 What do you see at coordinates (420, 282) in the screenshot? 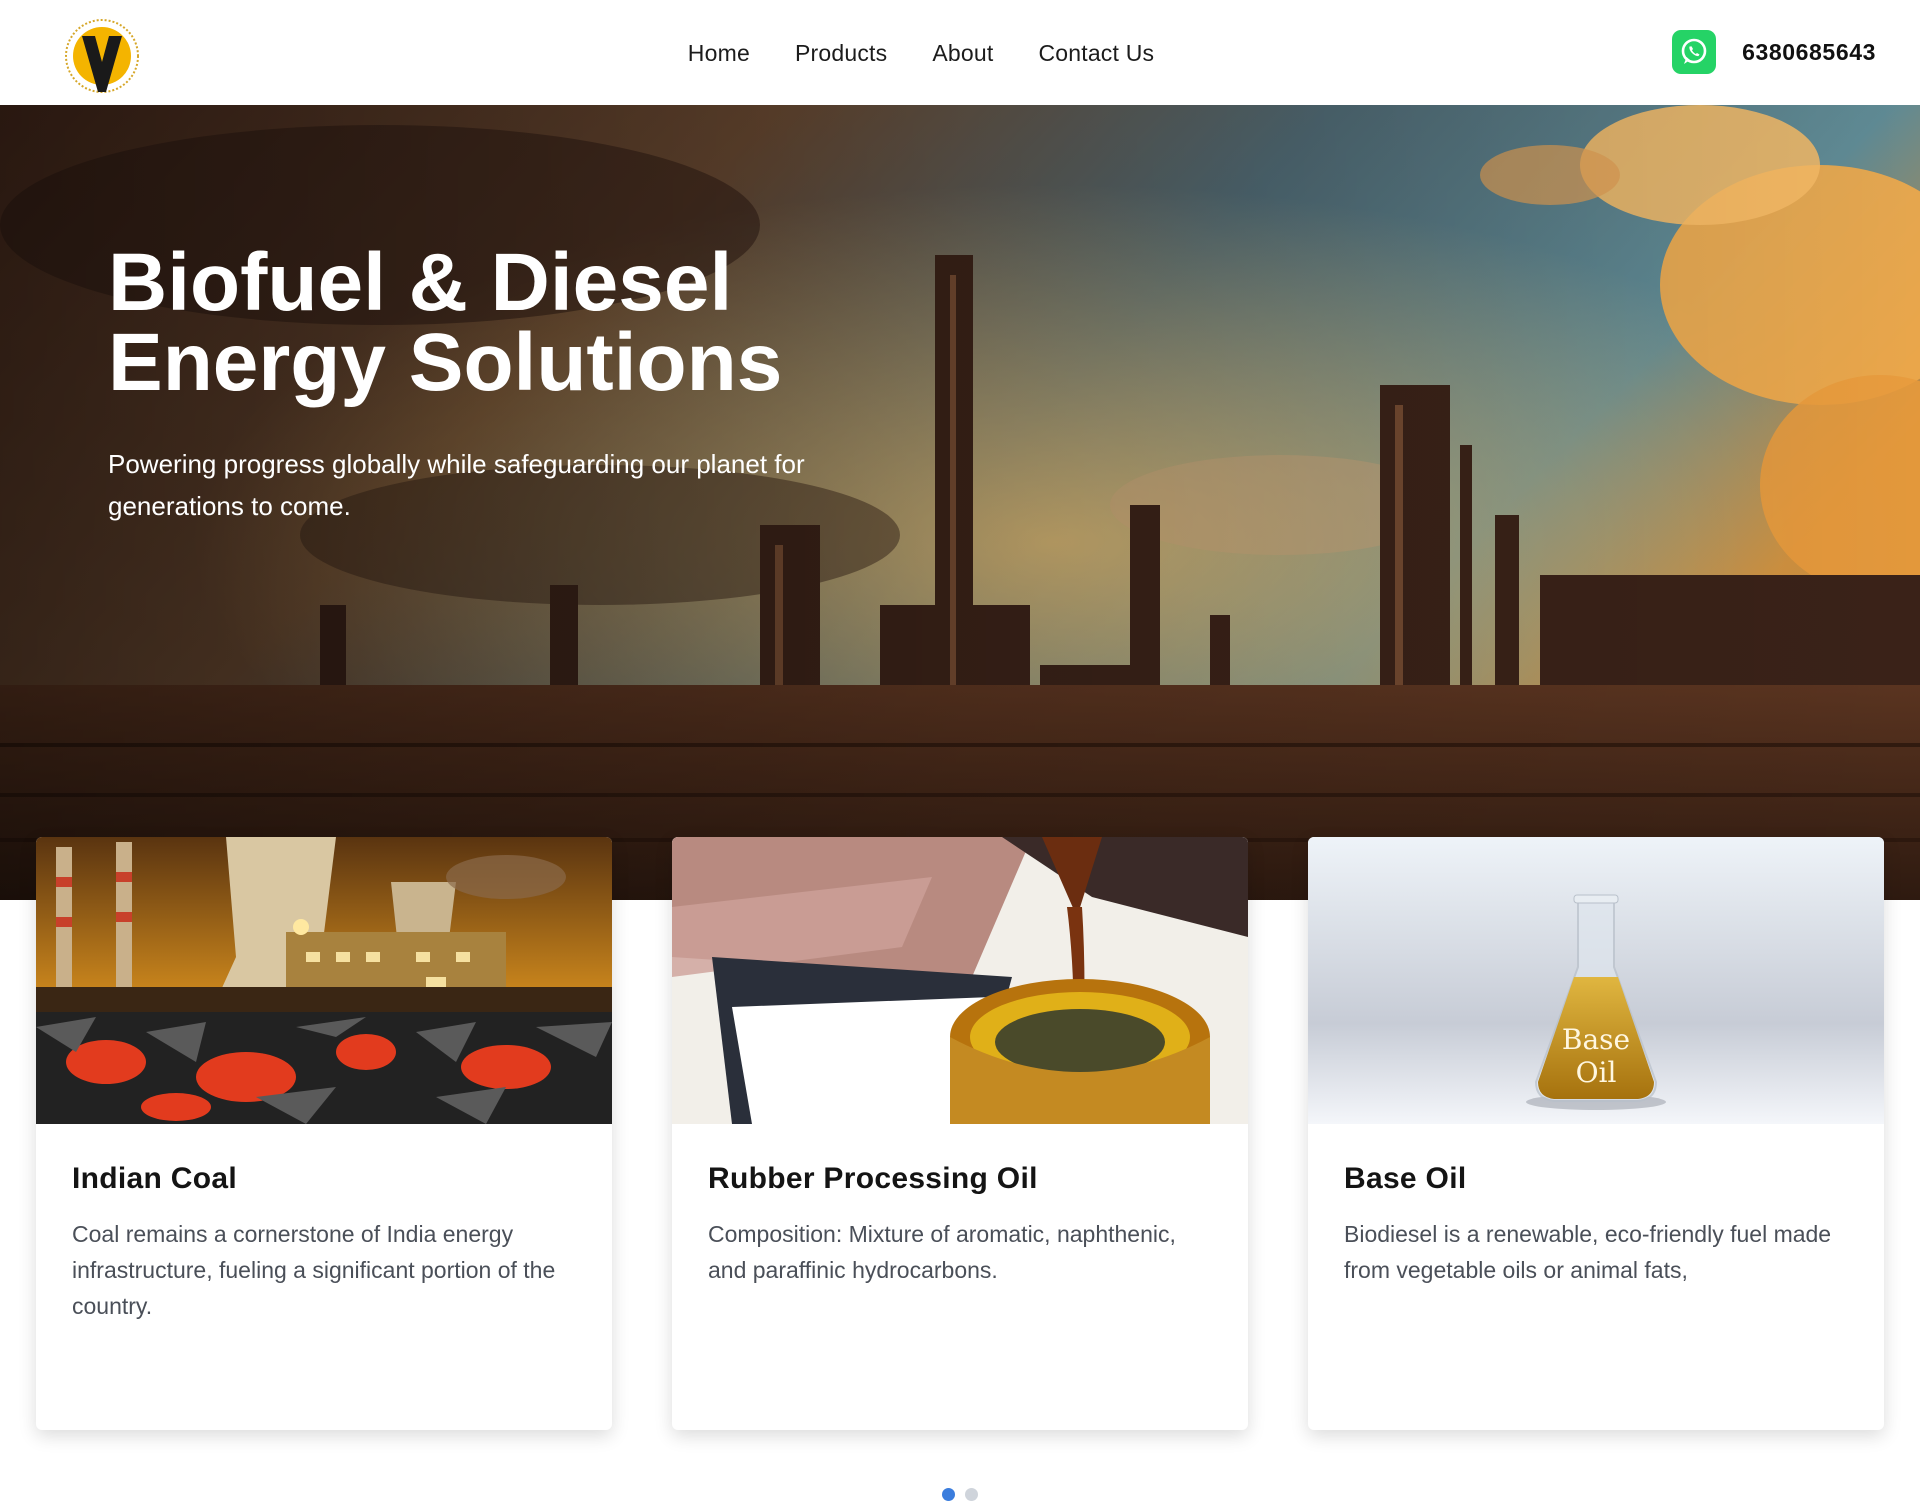
I see `hero-title-line-1: Biofuel & Diesel` at bounding box center [420, 282].